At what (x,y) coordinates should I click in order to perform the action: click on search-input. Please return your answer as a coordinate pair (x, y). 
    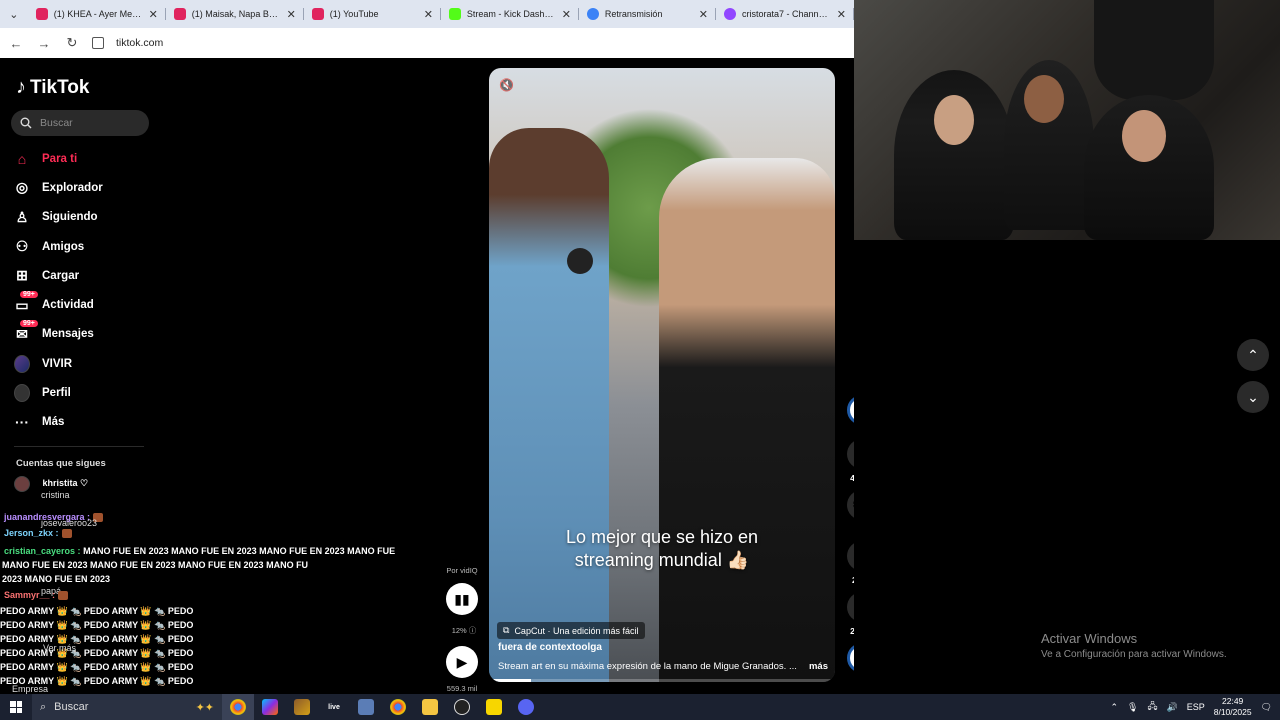
    Looking at the image, I should click on (90, 123).